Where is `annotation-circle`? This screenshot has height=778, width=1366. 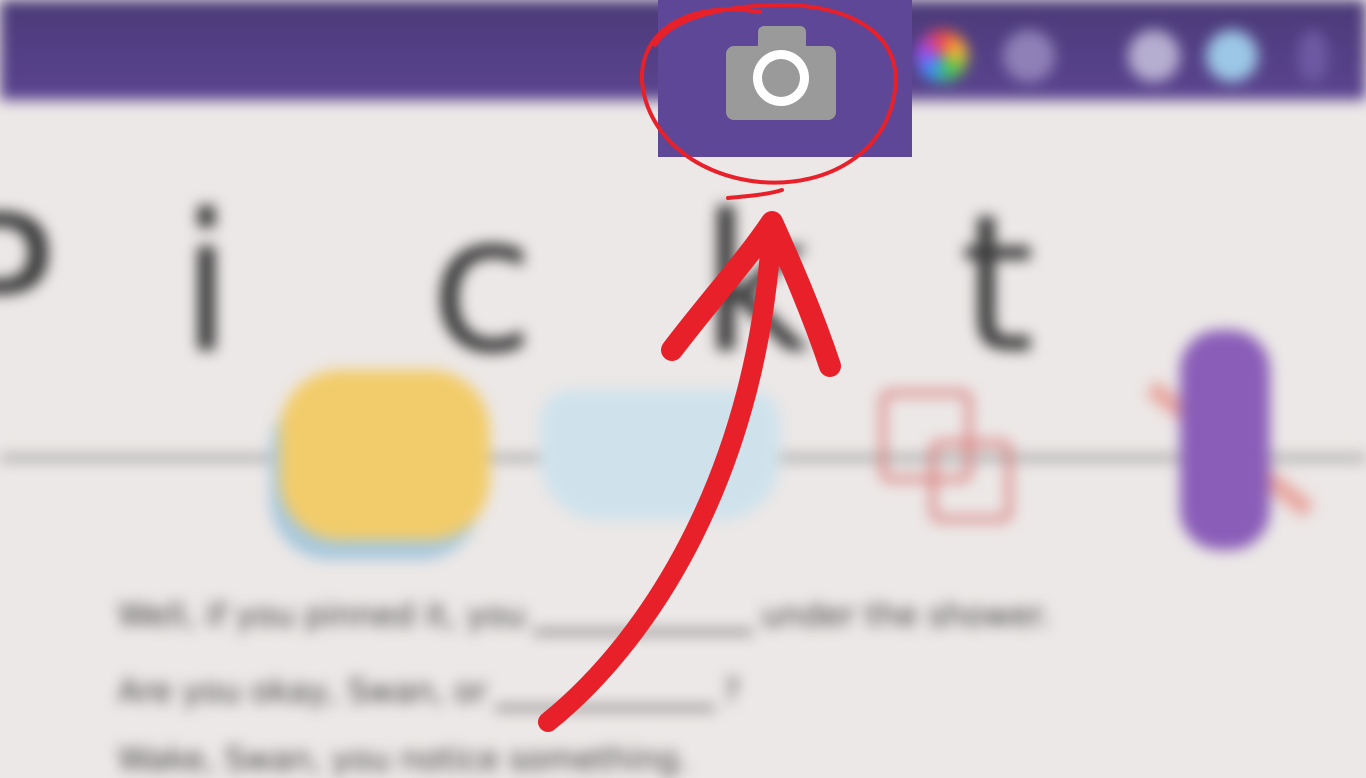
annotation-circle is located at coordinates (768, 93).